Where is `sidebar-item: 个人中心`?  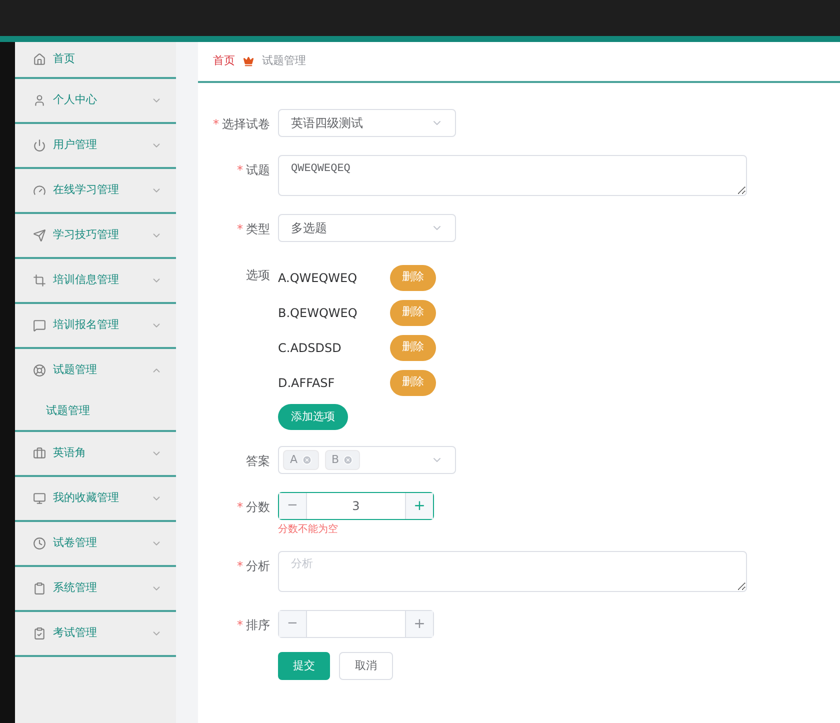 sidebar-item: 个人中心 is located at coordinates (95, 100).